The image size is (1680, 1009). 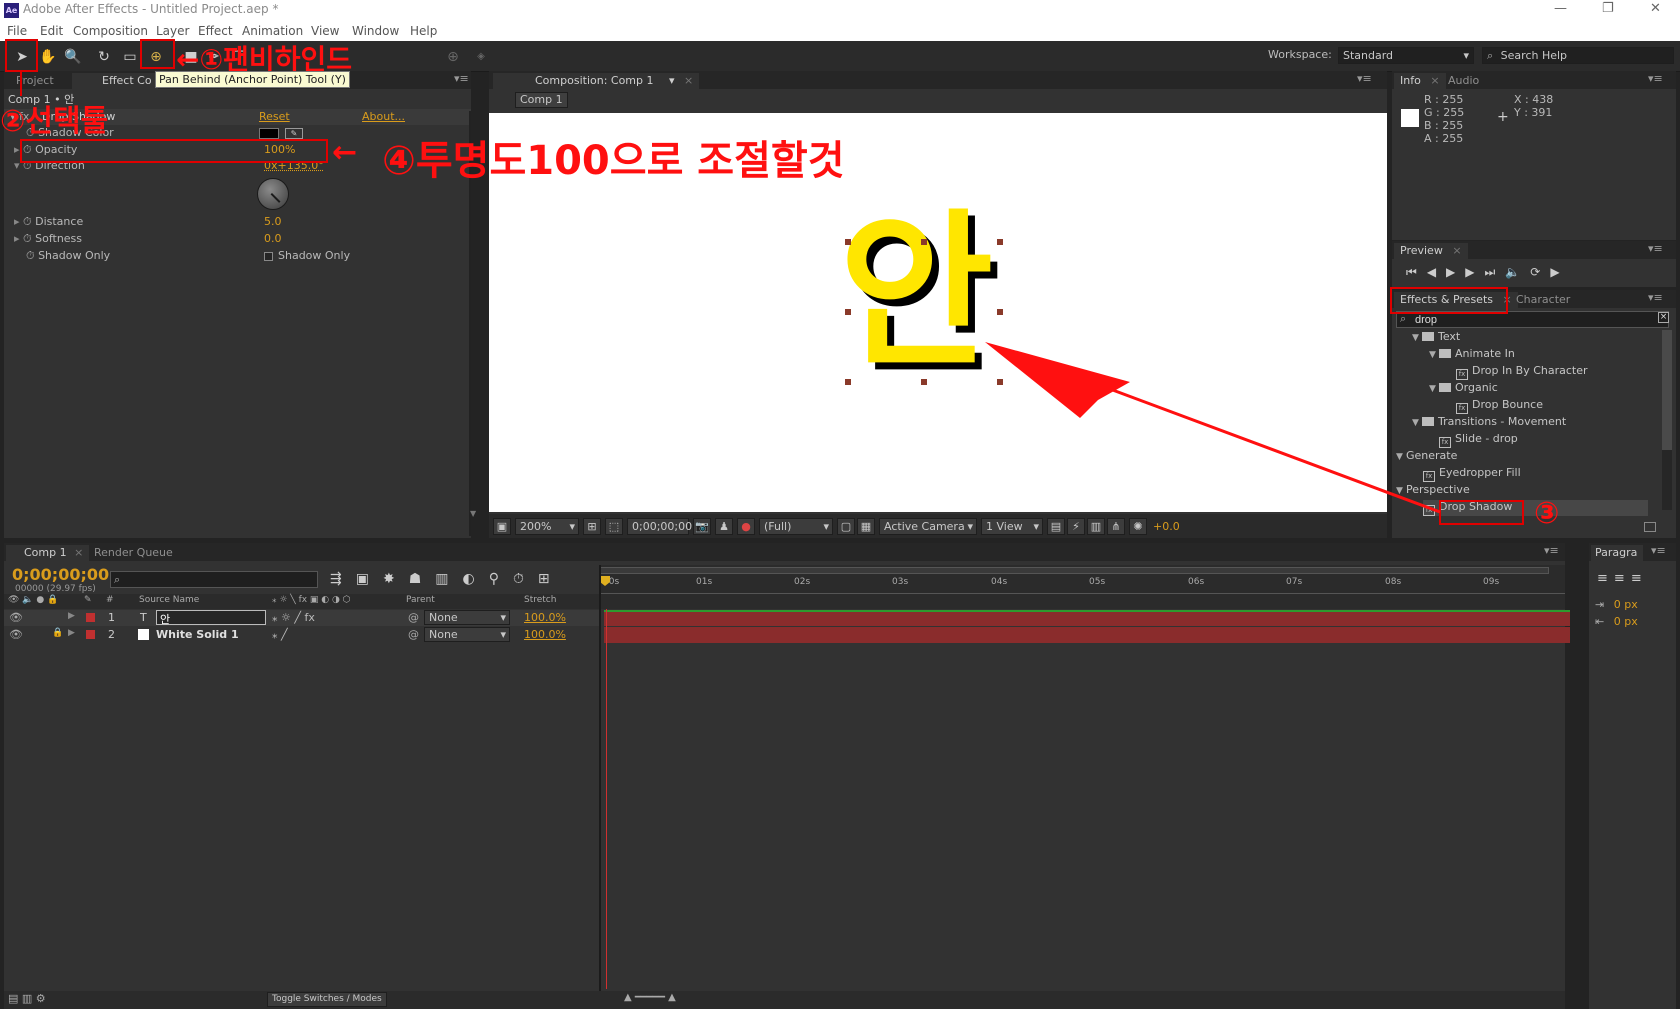 What do you see at coordinates (215, 31) in the screenshot?
I see `menu-effect: Effect` at bounding box center [215, 31].